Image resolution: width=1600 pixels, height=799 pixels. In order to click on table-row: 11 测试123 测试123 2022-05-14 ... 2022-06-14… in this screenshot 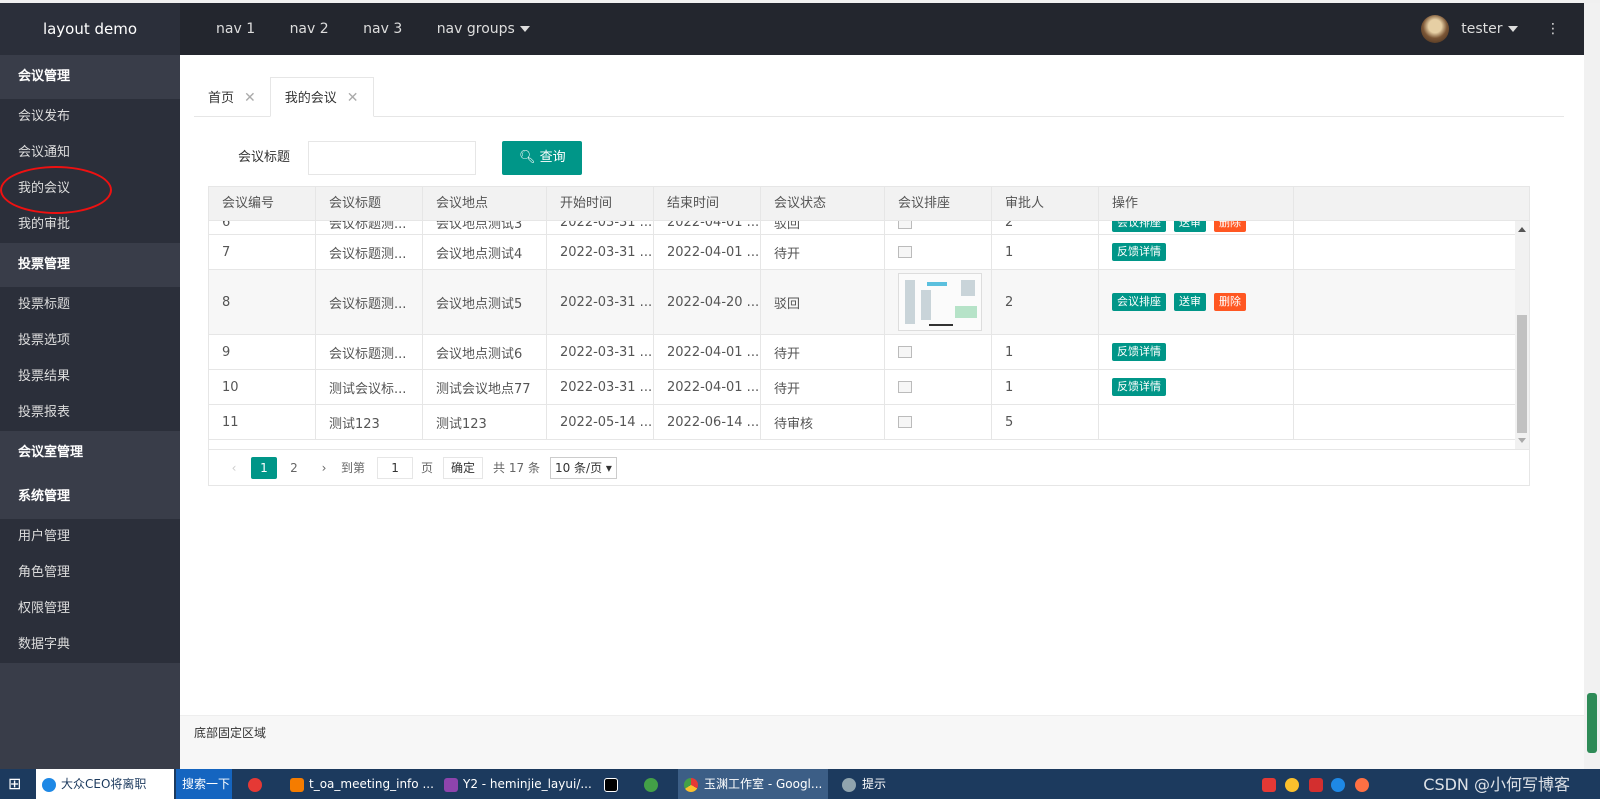, I will do `click(869, 422)`.